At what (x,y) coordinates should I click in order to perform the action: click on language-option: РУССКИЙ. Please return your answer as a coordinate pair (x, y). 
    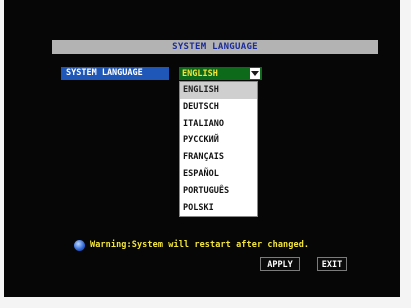
    Looking at the image, I should click on (218, 140).